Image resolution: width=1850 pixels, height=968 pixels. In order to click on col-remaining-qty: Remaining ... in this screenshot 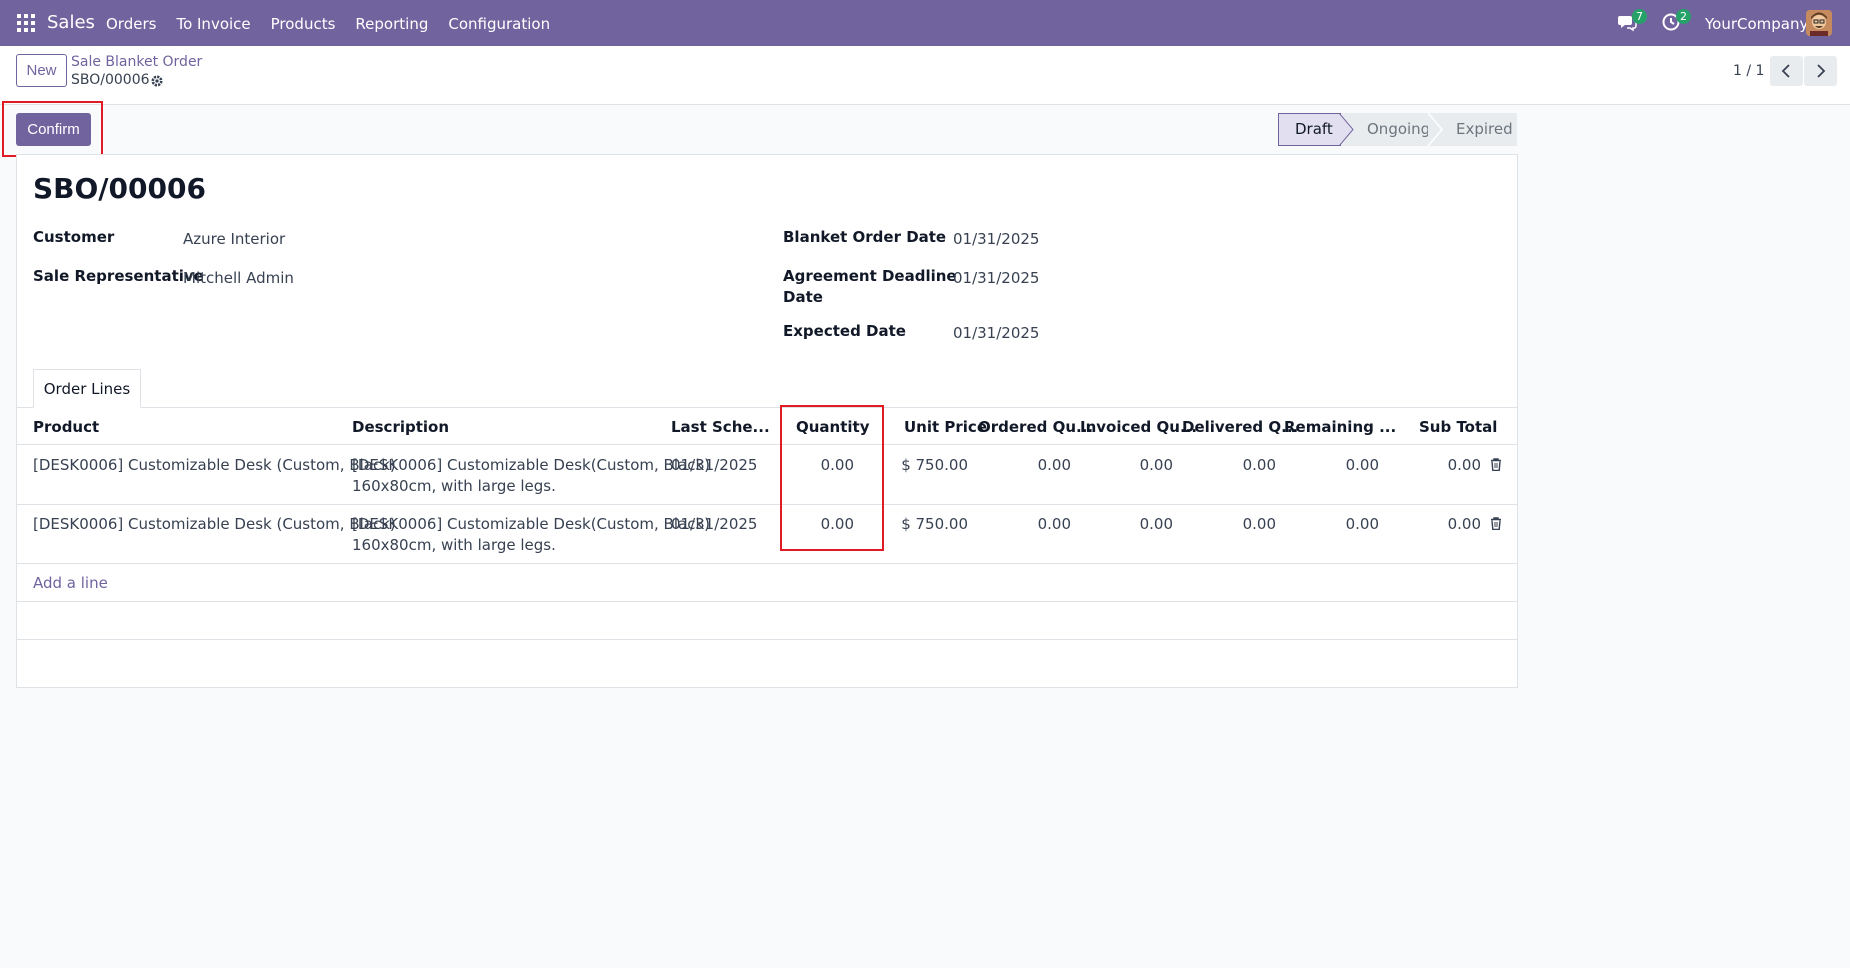, I will do `click(1340, 427)`.